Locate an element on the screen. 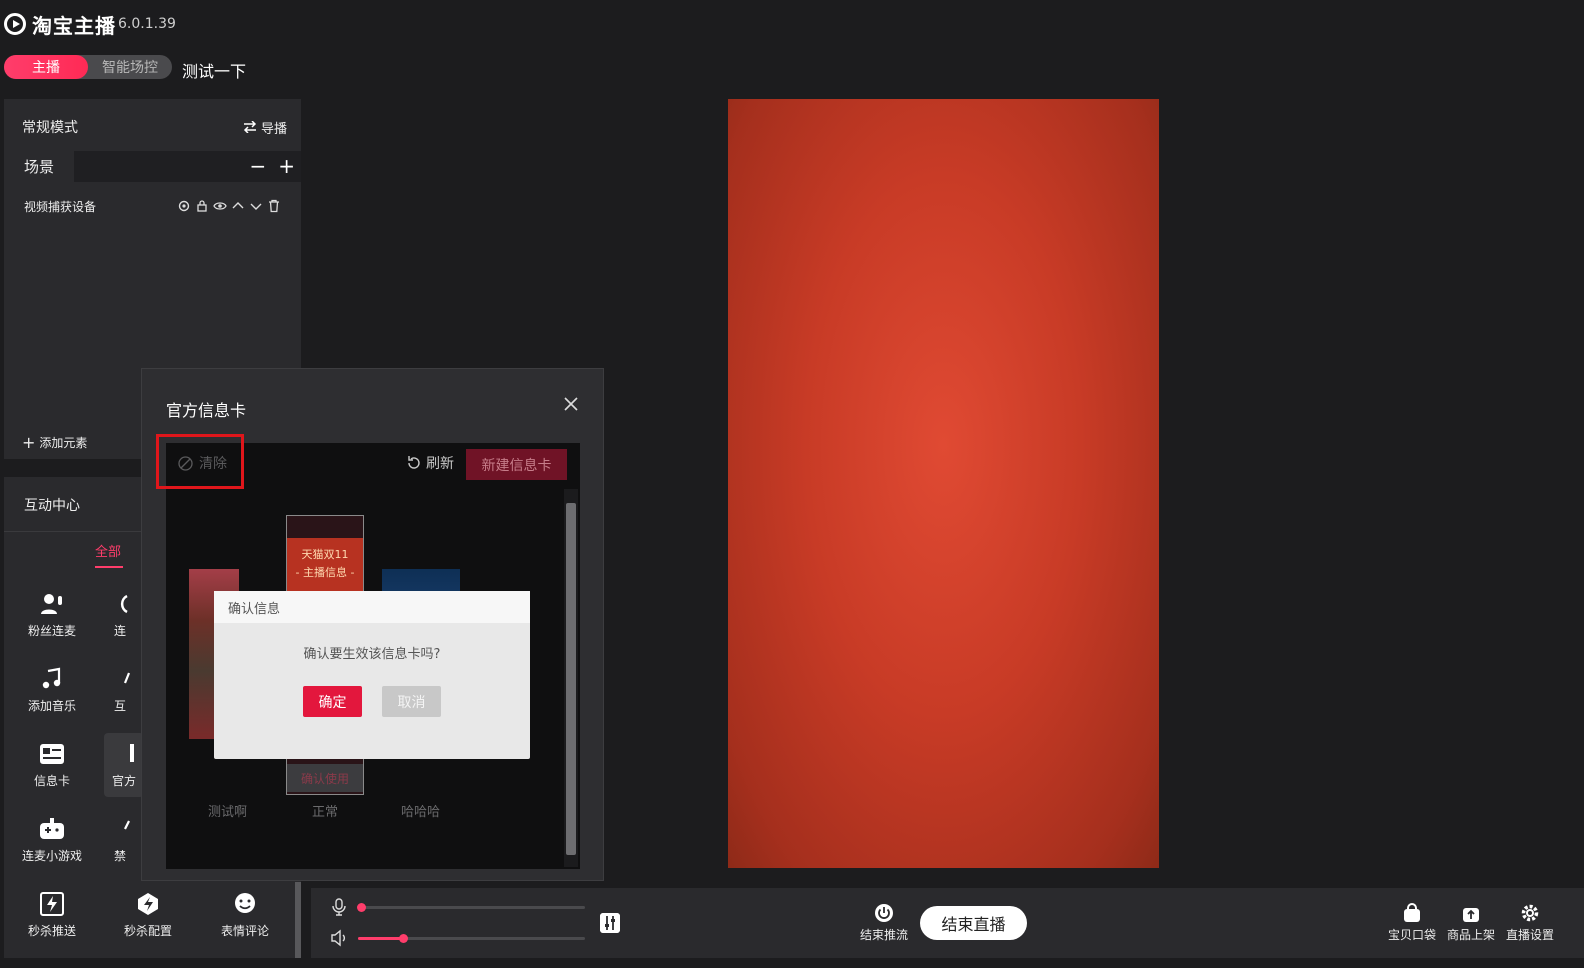  refresh-icon is located at coordinates (414, 462).